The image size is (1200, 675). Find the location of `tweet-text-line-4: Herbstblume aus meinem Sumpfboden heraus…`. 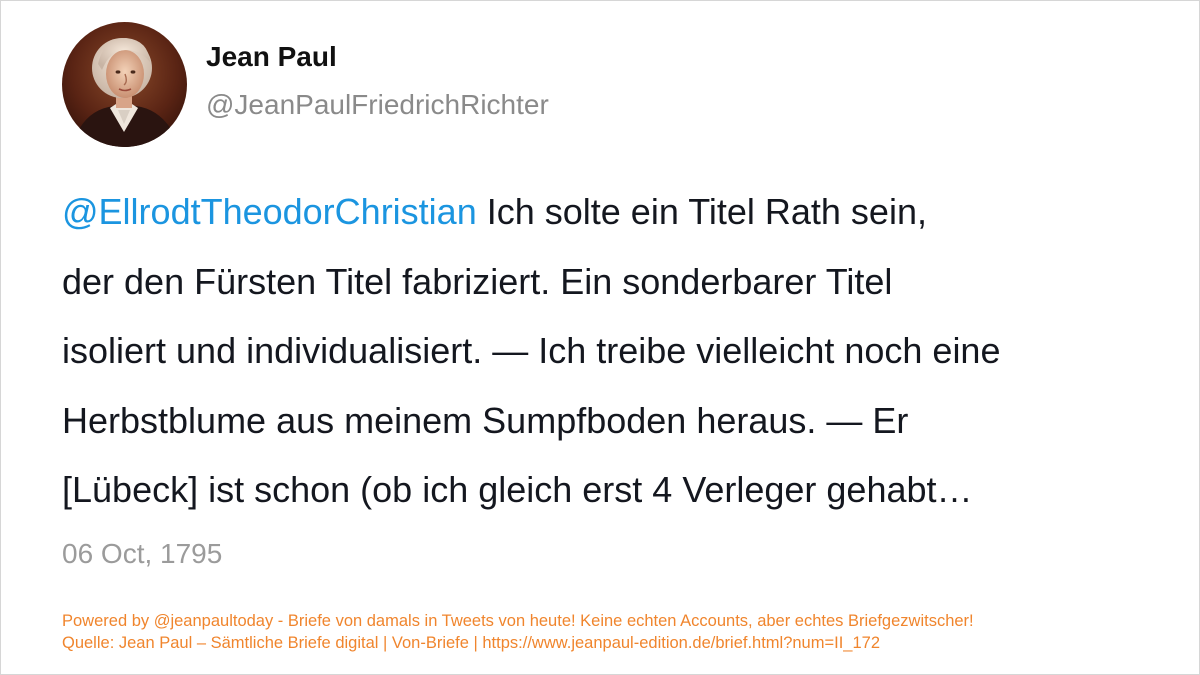

tweet-text-line-4: Herbstblume aus meinem Sumpfboden heraus… is located at coordinates (485, 420).